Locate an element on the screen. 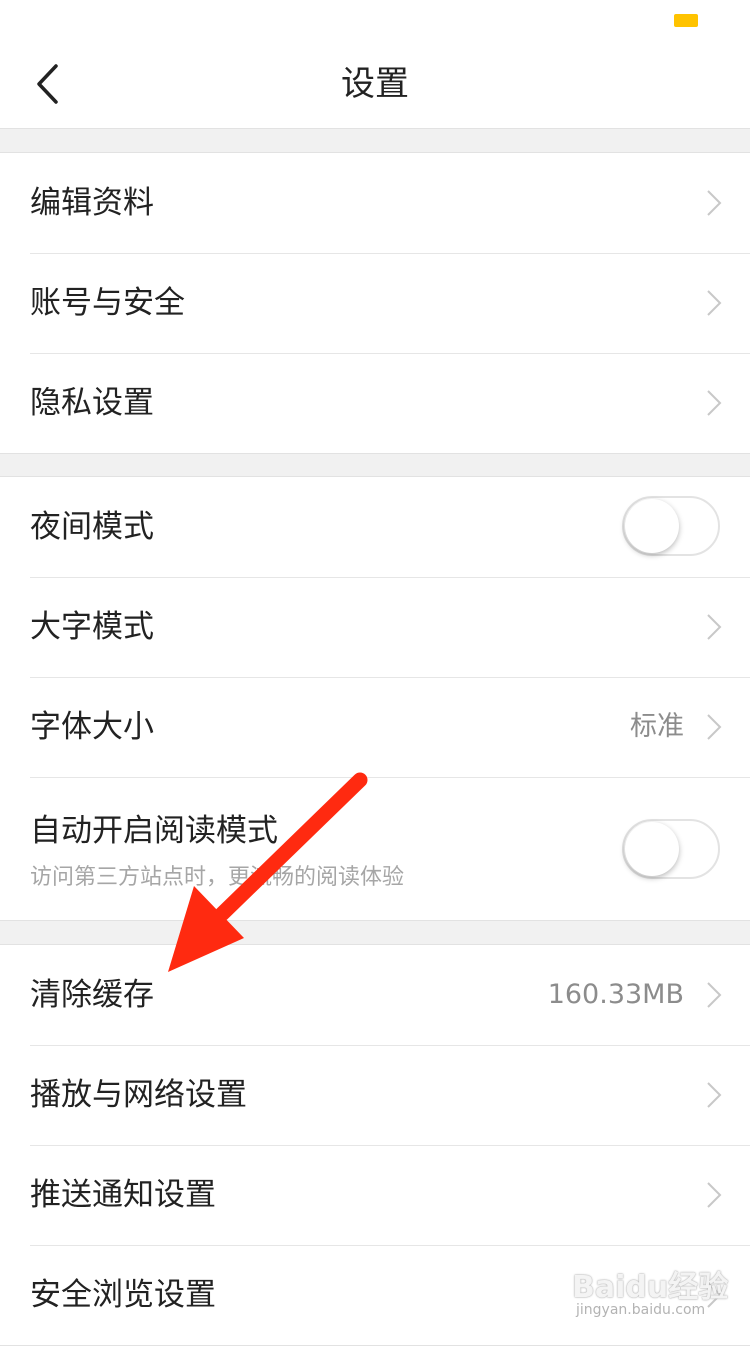 The image size is (750, 1346). settings-item-auto-reading-mode: 自动开启阅读模式 访问第三方站点时，更流畅的阅读体验 is located at coordinates (375, 848).